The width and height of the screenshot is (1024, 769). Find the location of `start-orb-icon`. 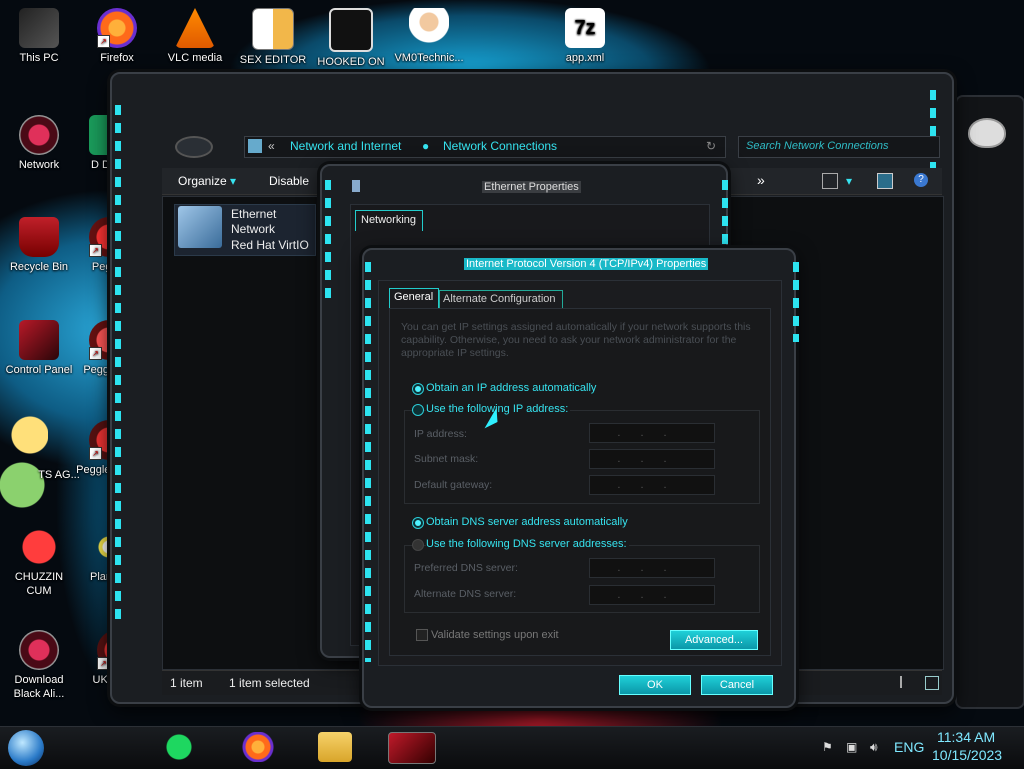

start-orb-icon is located at coordinates (26, 748).